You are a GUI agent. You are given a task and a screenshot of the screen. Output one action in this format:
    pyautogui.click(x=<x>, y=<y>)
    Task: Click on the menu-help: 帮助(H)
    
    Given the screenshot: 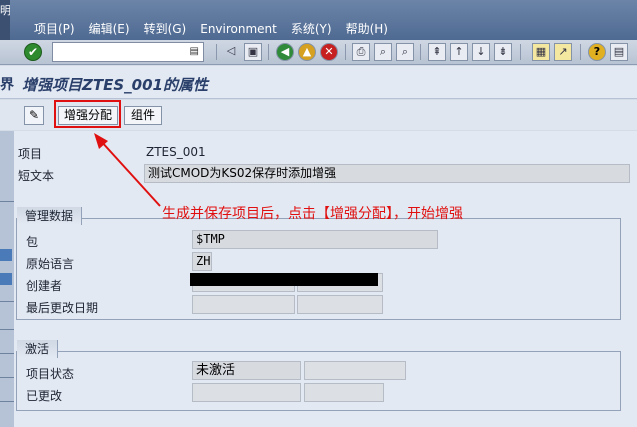 What is the action you would take?
    pyautogui.click(x=367, y=29)
    